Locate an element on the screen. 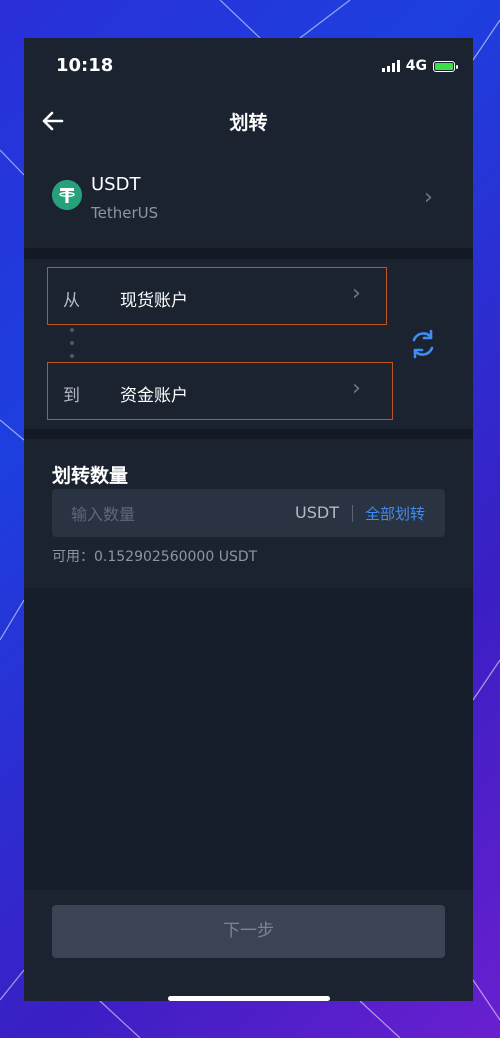 This screenshot has width=500, height=1038. quantity-title: 划转数量 is located at coordinates (90, 476).